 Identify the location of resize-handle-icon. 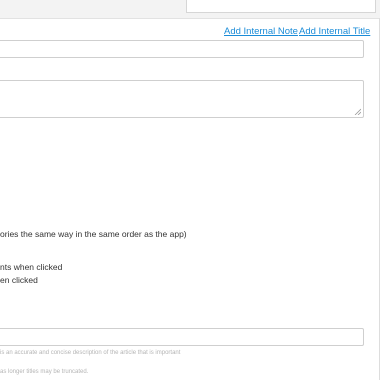
(357, 111).